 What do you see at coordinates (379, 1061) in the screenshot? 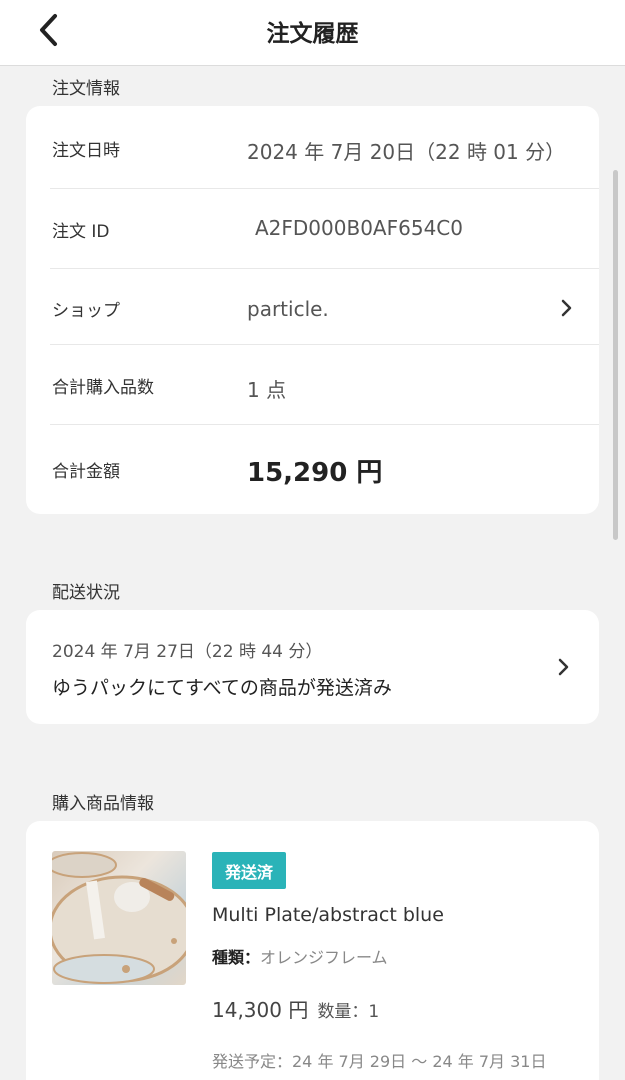
I see `ship-schedule: 発送予定：24 年 7月 29日 〜 24 年 7月 31日` at bounding box center [379, 1061].